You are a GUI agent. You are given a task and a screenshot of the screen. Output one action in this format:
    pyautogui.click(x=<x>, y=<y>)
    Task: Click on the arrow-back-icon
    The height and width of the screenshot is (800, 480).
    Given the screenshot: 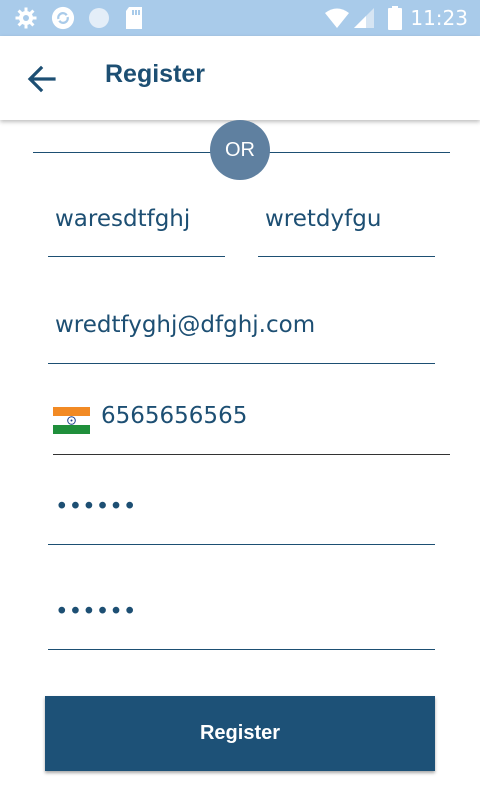 What is the action you would take?
    pyautogui.click(x=41, y=79)
    